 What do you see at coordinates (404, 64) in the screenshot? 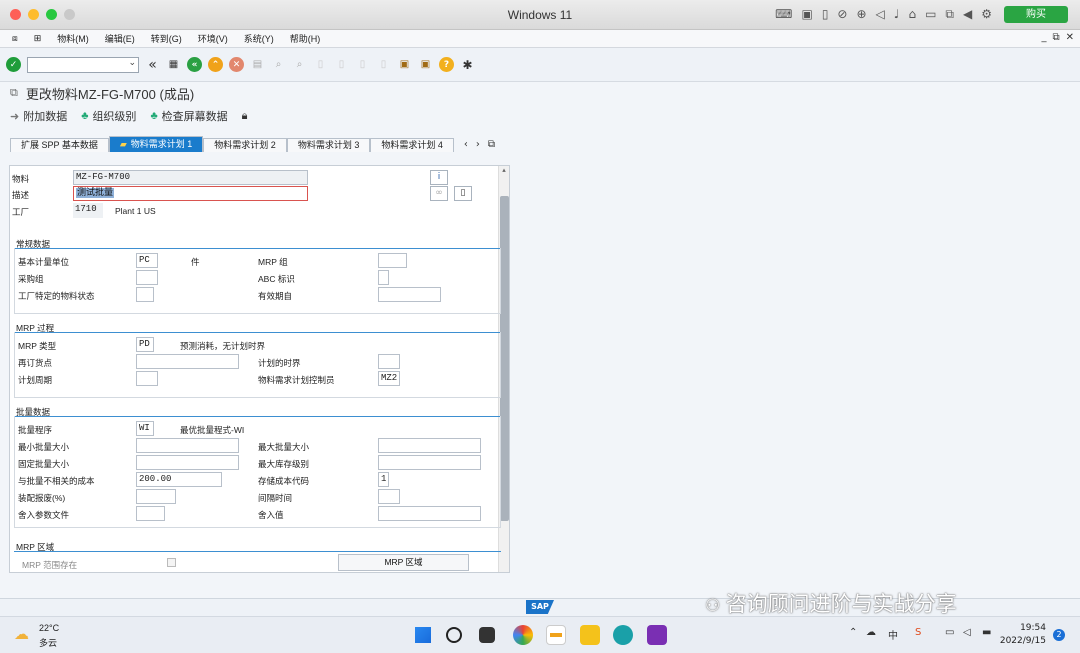
I see `new-session-icon: ▣` at bounding box center [404, 64].